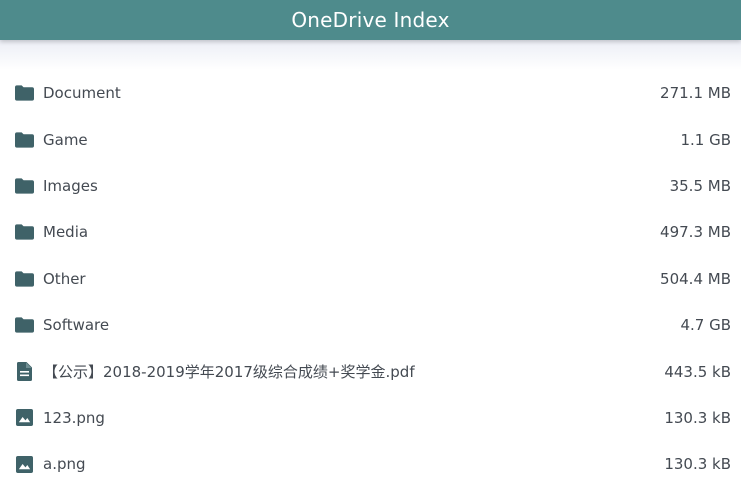 This screenshot has height=496, width=741. Describe the element at coordinates (229, 372) in the screenshot. I see `item-name: 【公示】2018-2019学年2017级综合成绩+奖学金.pdf` at that location.